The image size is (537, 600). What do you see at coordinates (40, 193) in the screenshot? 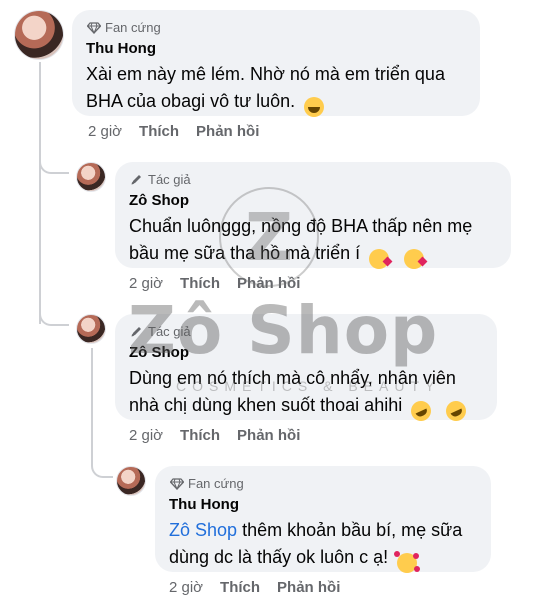
I see `thread-line-main` at bounding box center [40, 193].